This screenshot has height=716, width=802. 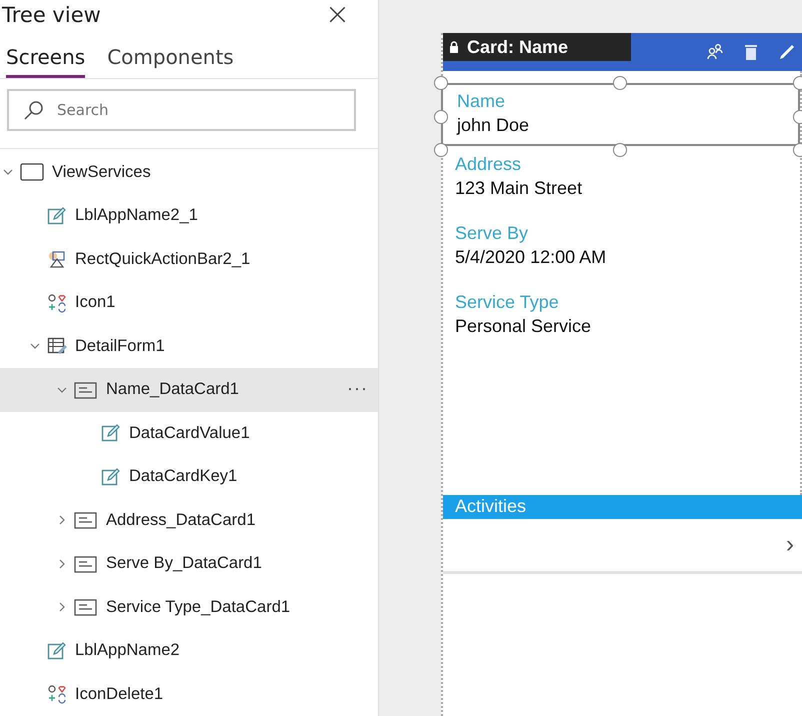 What do you see at coordinates (507, 302) in the screenshot?
I see `field-label: Service Type` at bounding box center [507, 302].